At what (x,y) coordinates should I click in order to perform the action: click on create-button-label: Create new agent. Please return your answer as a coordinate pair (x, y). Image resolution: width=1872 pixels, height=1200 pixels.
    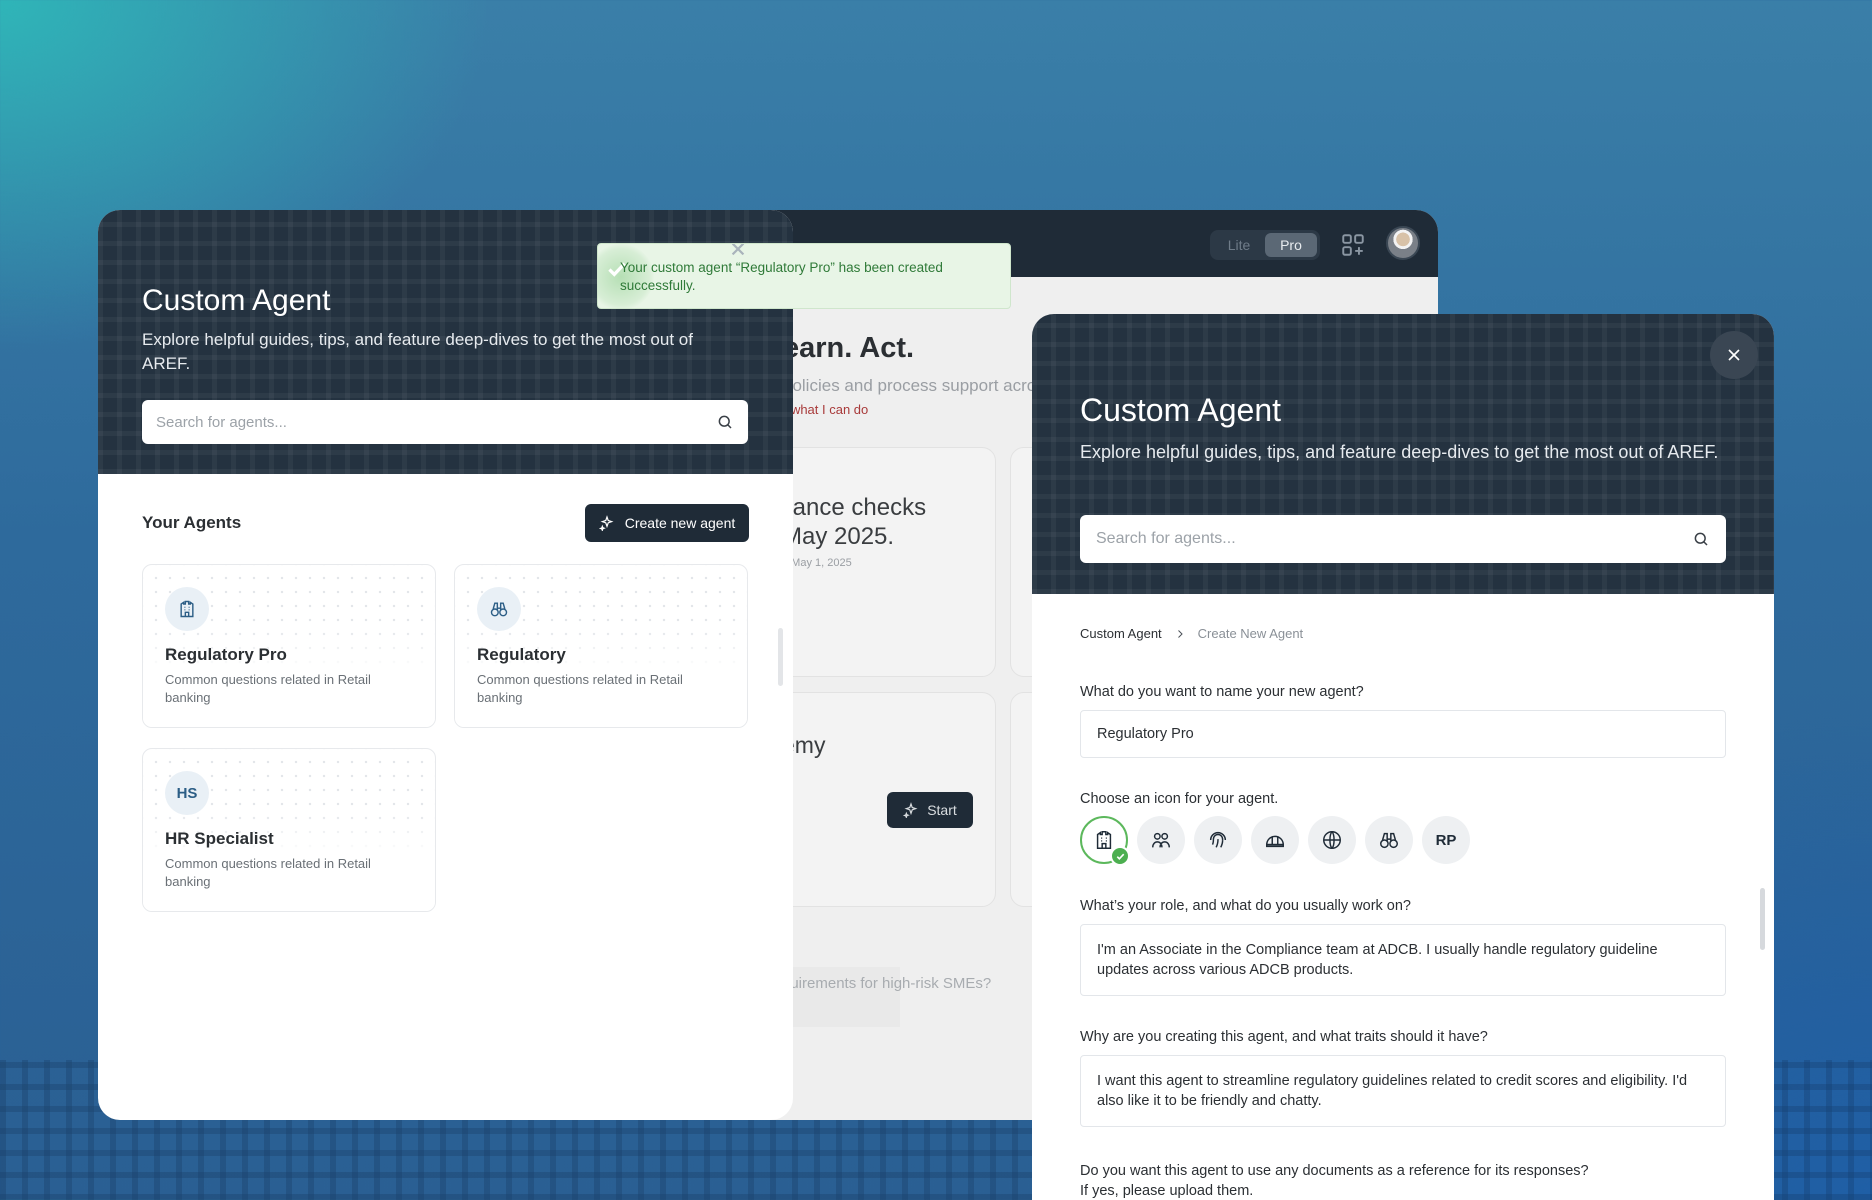
    Looking at the image, I should click on (680, 523).